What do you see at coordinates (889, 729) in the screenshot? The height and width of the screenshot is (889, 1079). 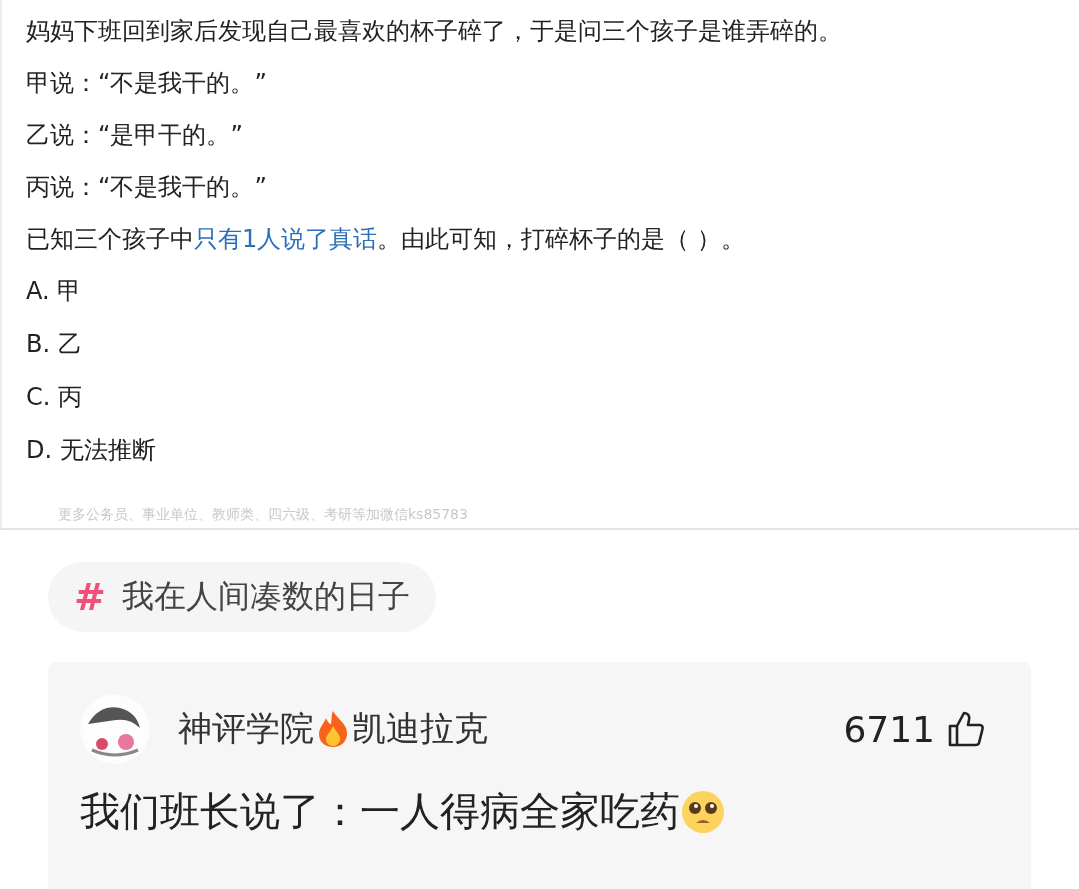 I see `like-count: 6711` at bounding box center [889, 729].